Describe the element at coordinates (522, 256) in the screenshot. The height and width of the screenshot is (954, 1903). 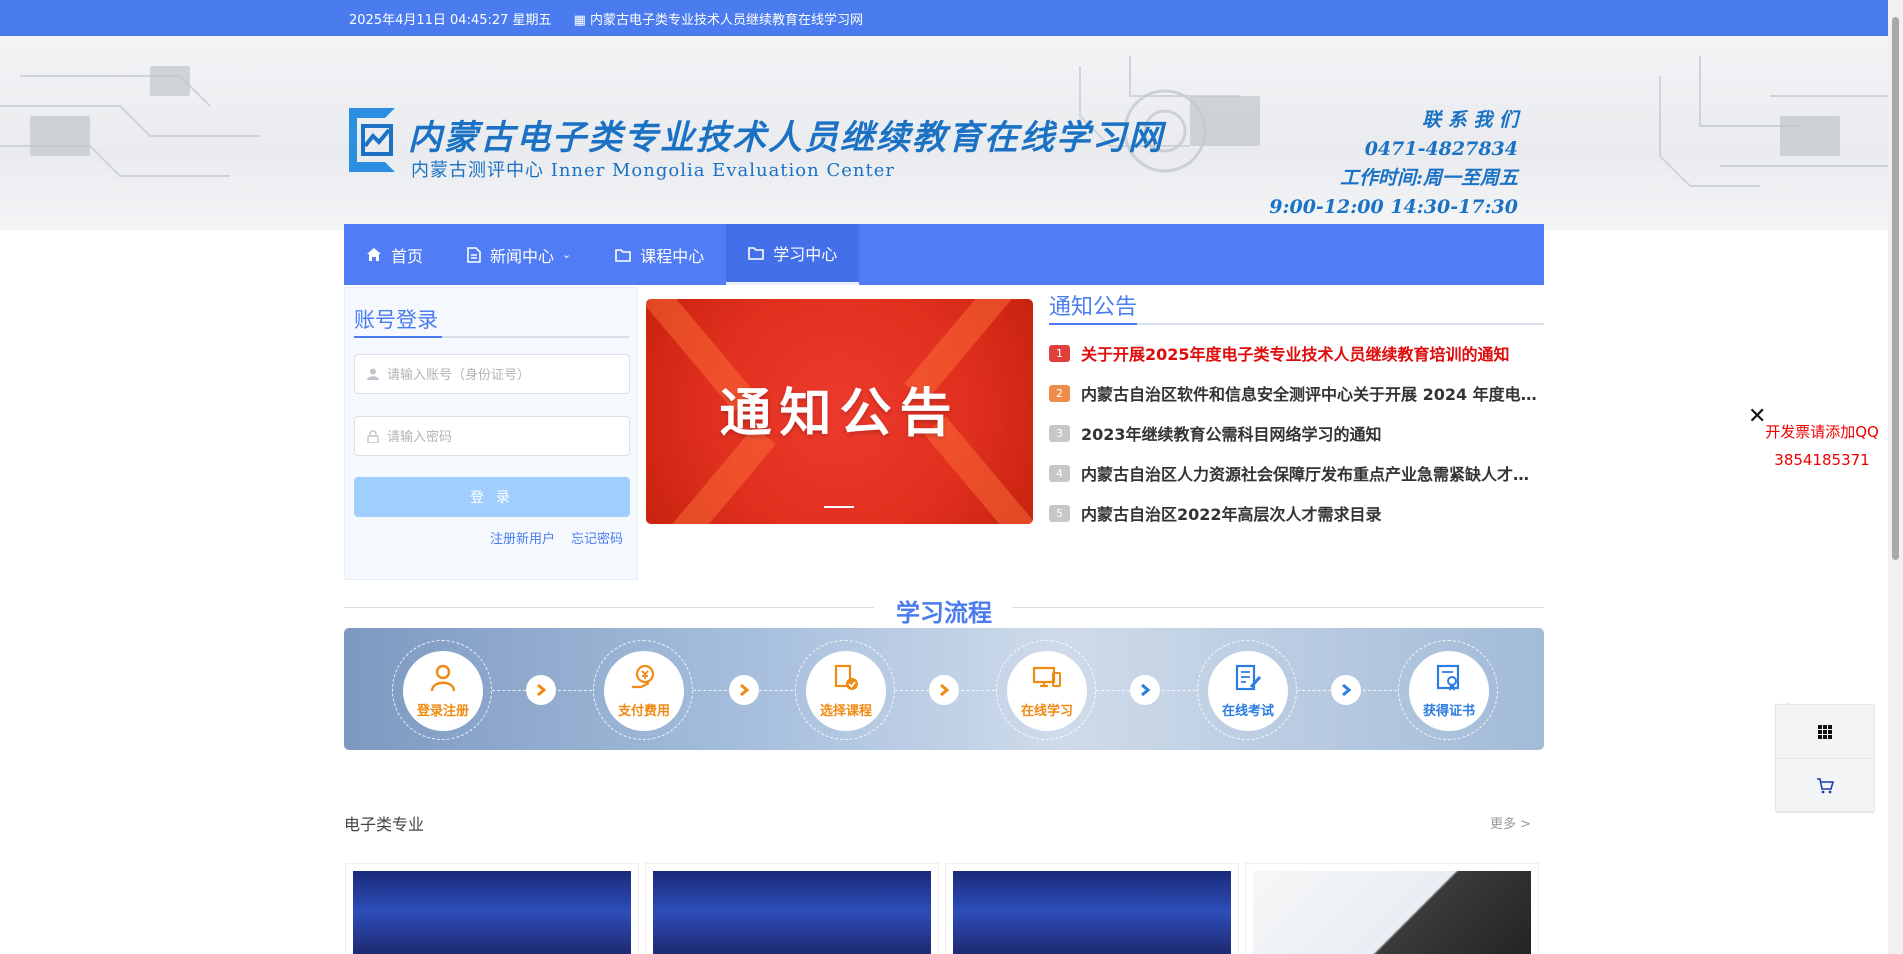
I see `nav-label-news: 新闻中心` at that location.